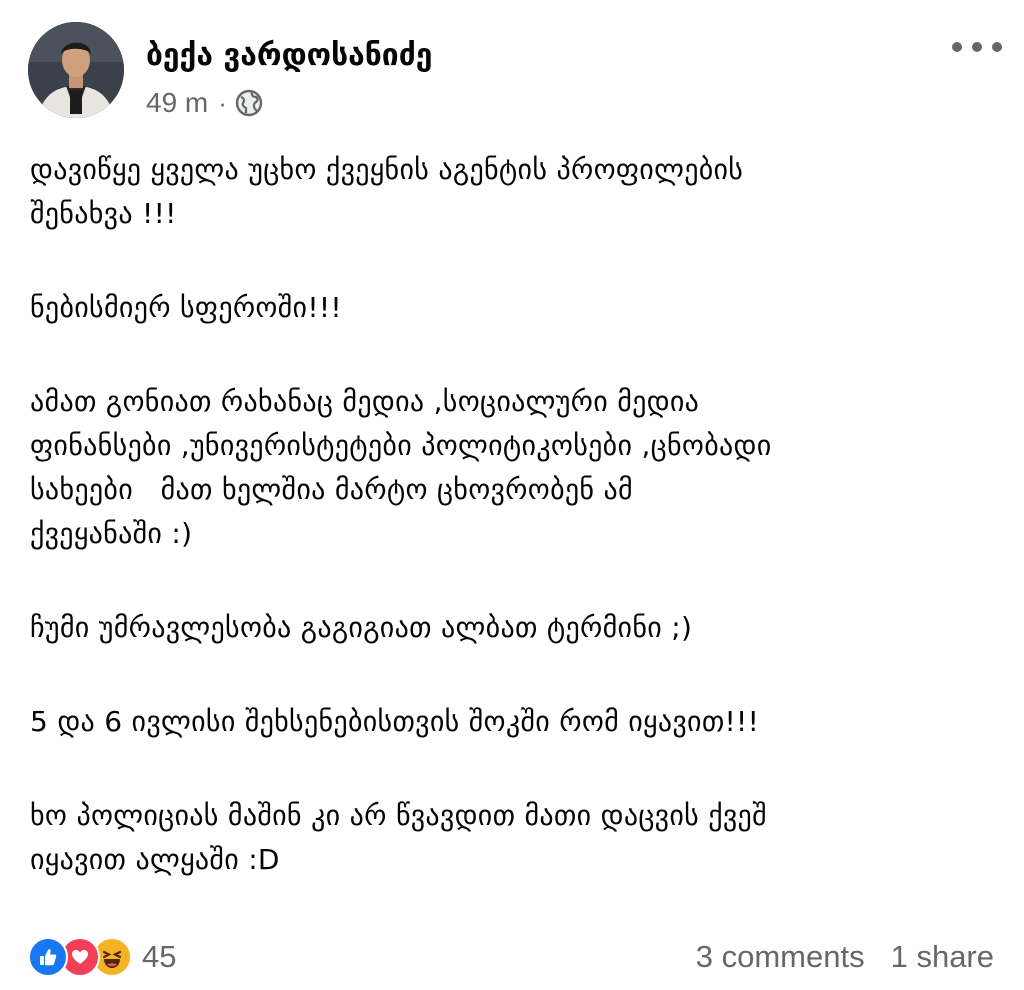 The width and height of the screenshot is (1024, 990). What do you see at coordinates (515, 308) in the screenshot?
I see `post-paragraph: ნებისმიერ სფეროში!!!` at bounding box center [515, 308].